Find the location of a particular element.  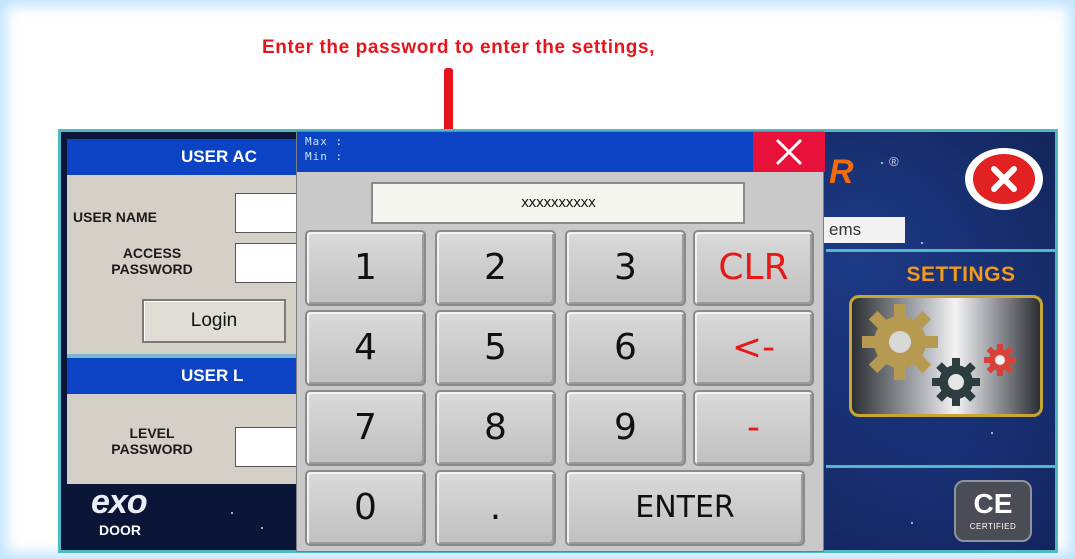

key-2: 2 is located at coordinates (495, 268).